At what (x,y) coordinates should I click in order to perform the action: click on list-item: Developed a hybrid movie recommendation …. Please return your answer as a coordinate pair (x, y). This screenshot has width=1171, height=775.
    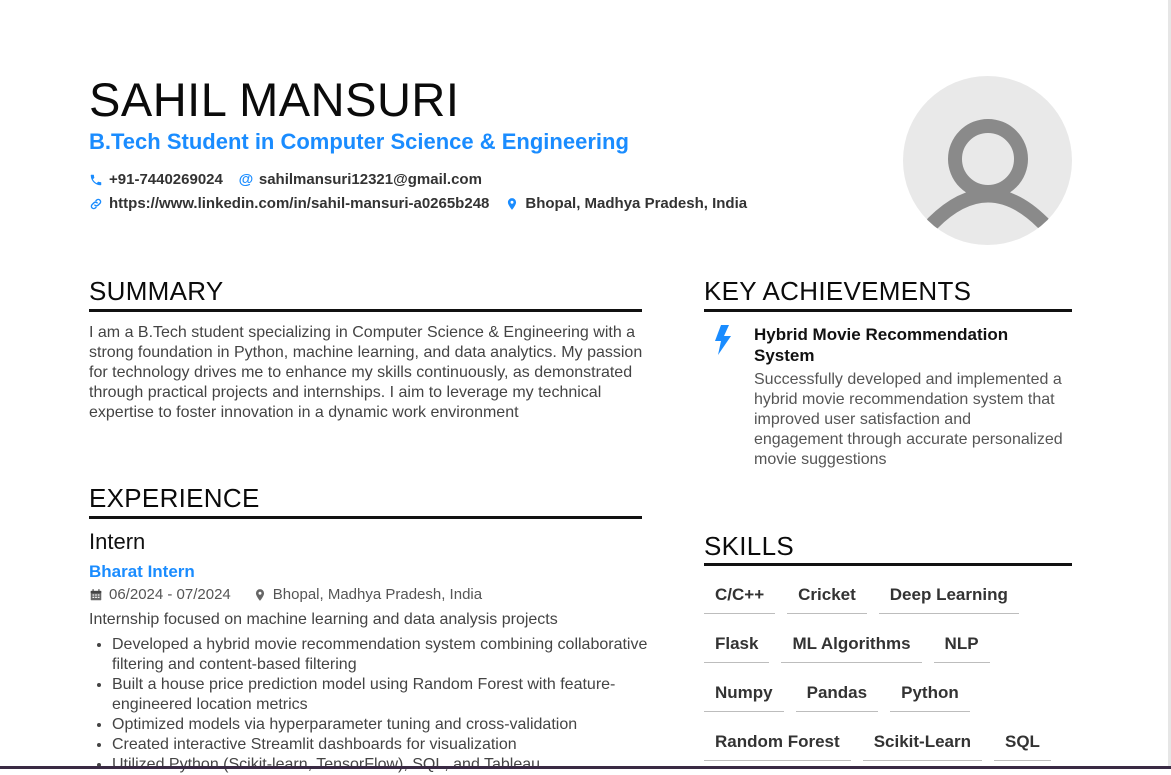
    Looking at the image, I should click on (392, 655).